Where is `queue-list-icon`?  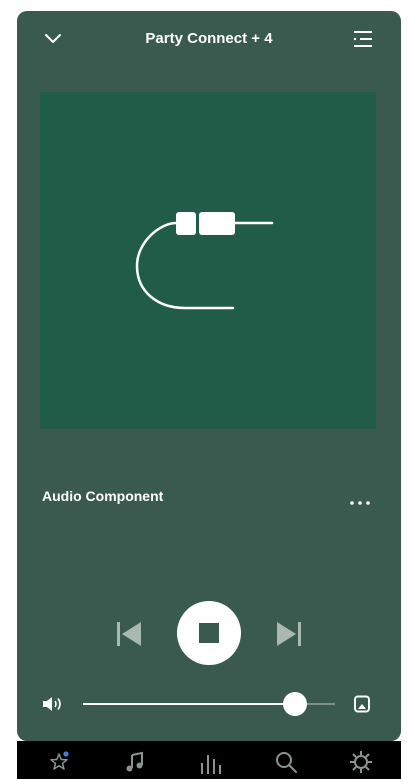 queue-list-icon is located at coordinates (362, 39).